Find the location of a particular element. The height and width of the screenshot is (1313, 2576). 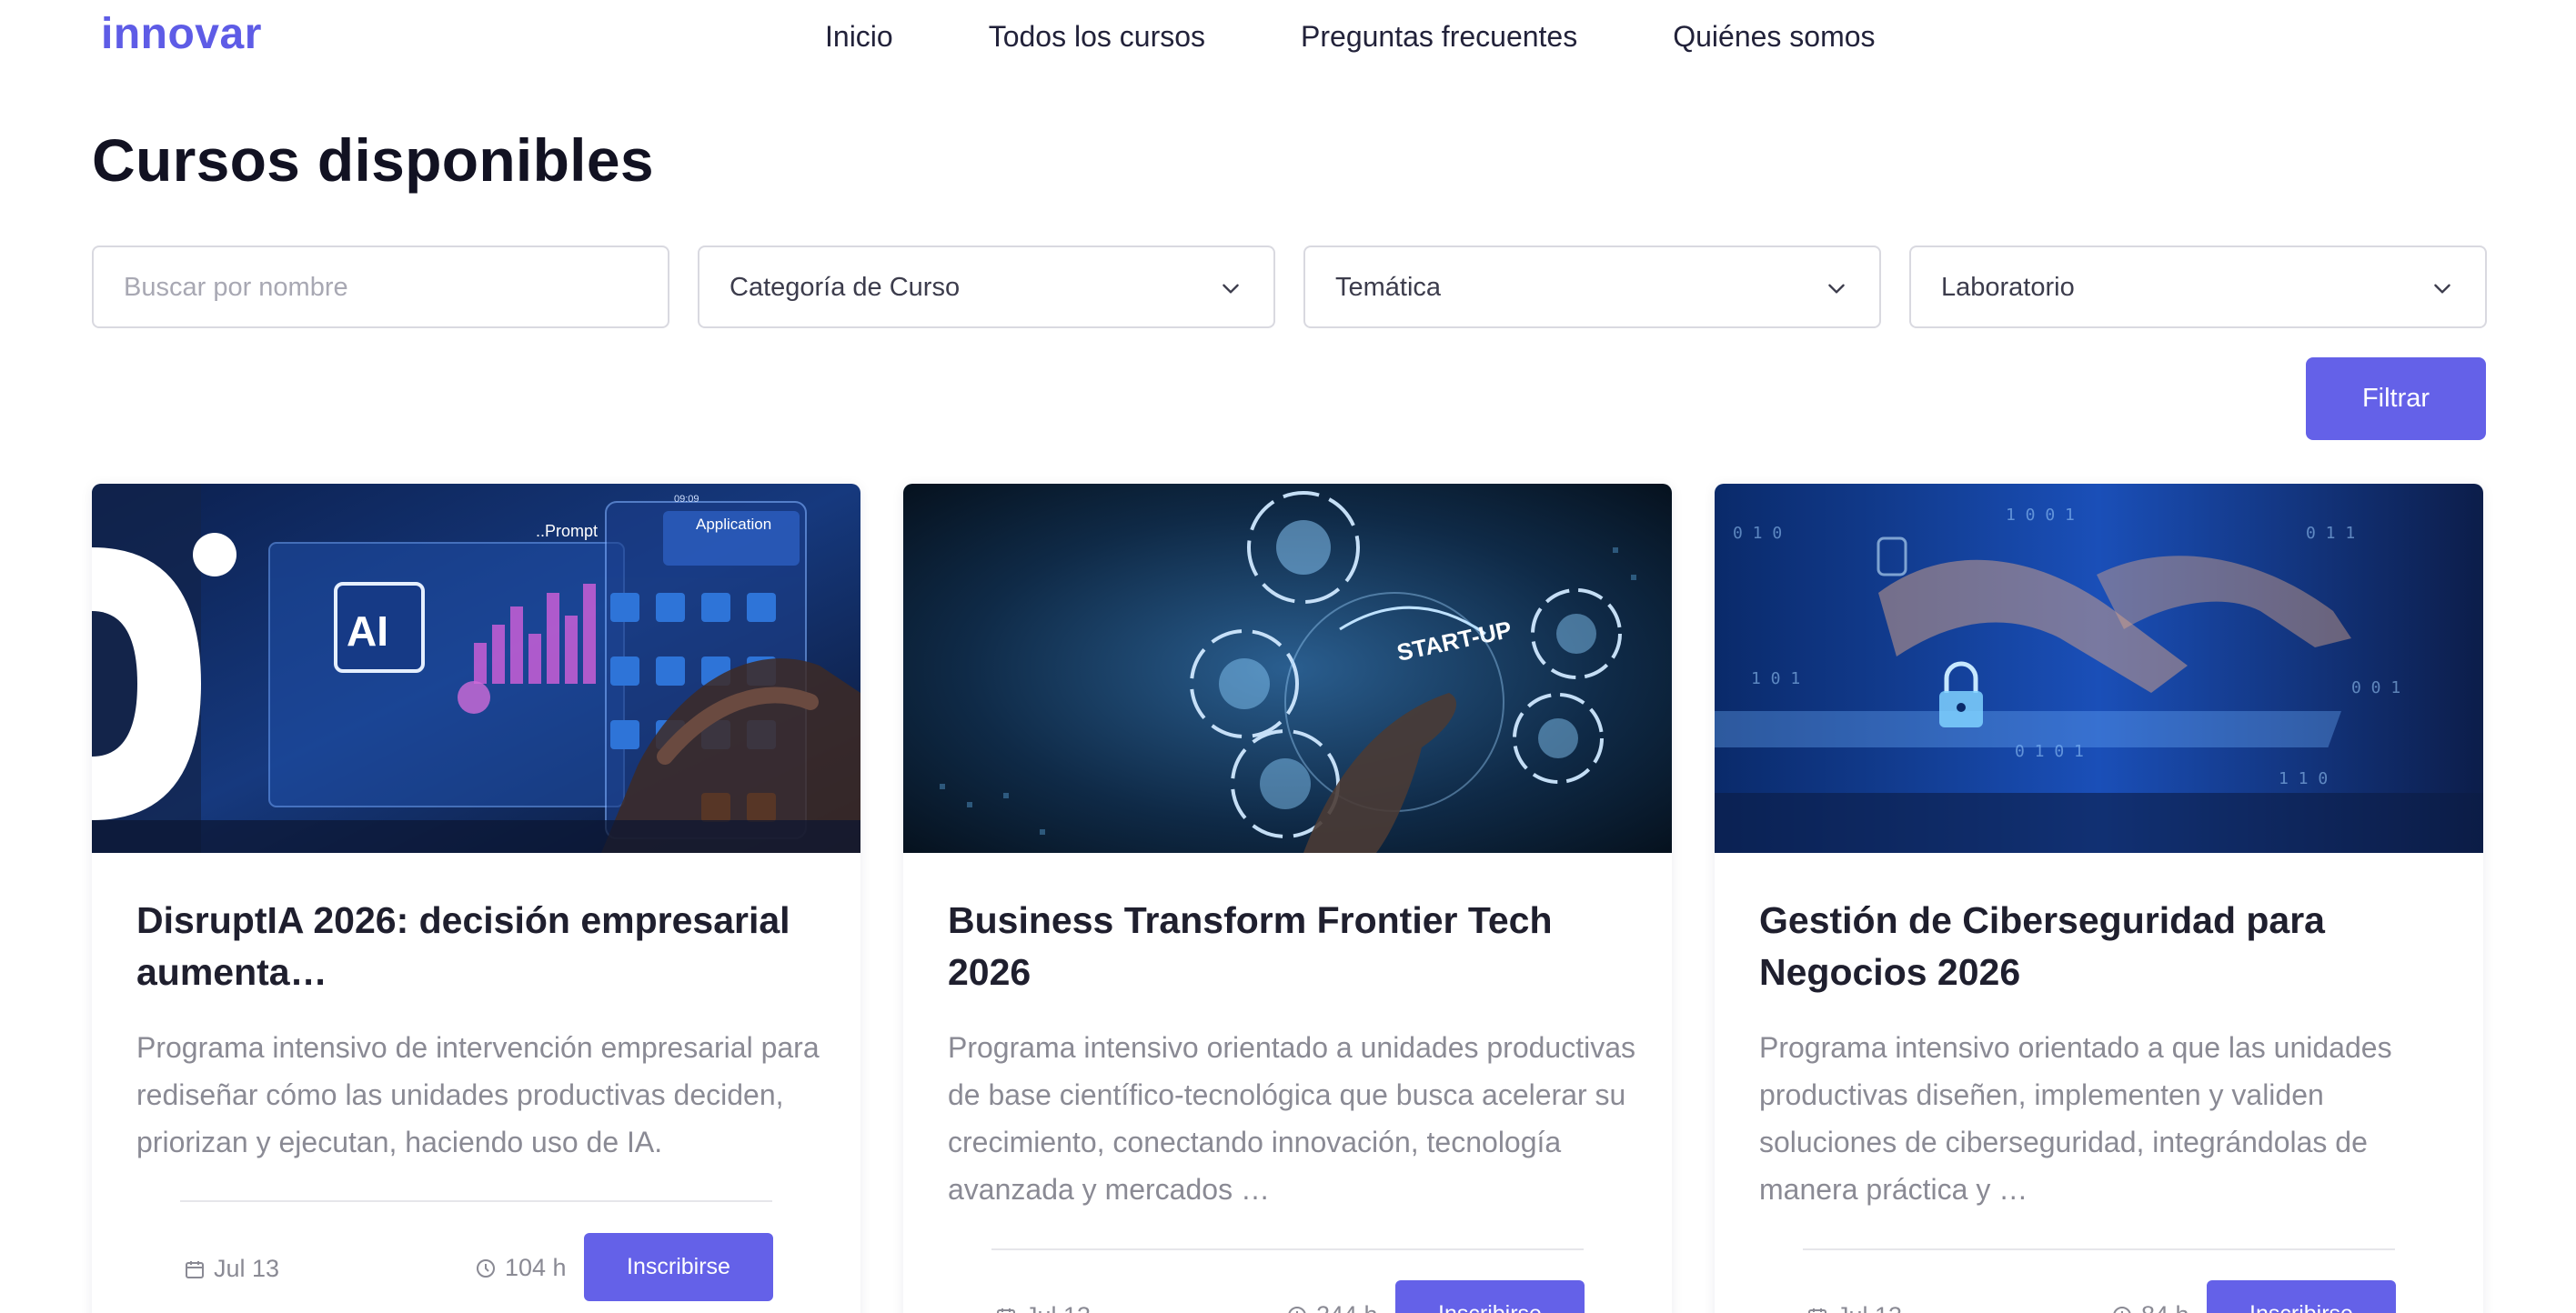

ai-prompt-illustration: 09:09 Application ..Prompt AI is located at coordinates (476, 668).